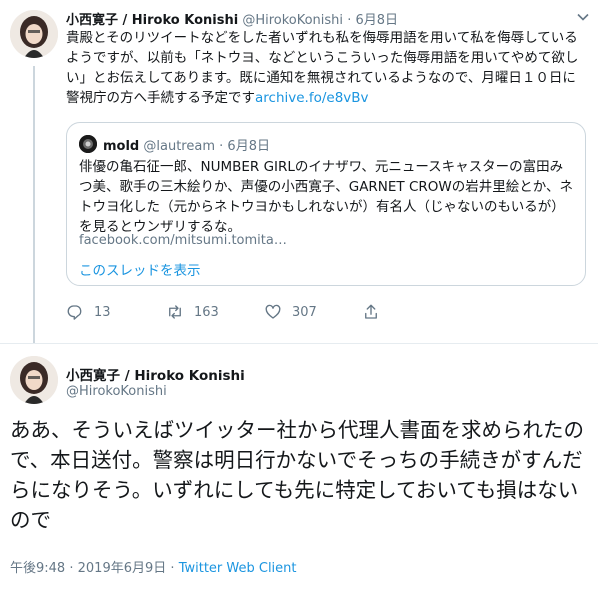  I want to click on avatar-mold, so click(88, 144).